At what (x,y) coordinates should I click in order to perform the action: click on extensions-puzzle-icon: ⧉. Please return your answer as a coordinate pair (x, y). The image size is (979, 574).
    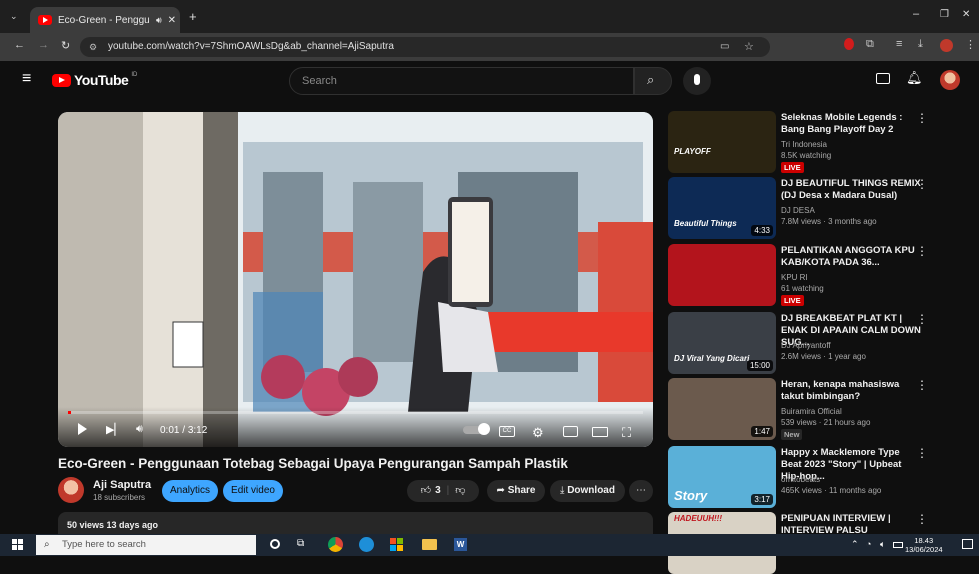
    Looking at the image, I should click on (870, 44).